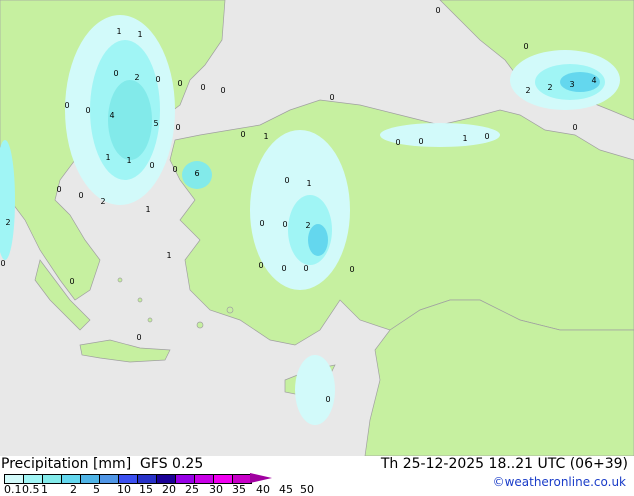 The width and height of the screenshot is (634, 496). What do you see at coordinates (155, 123) in the screenshot?
I see `map-value-label: 5` at bounding box center [155, 123].